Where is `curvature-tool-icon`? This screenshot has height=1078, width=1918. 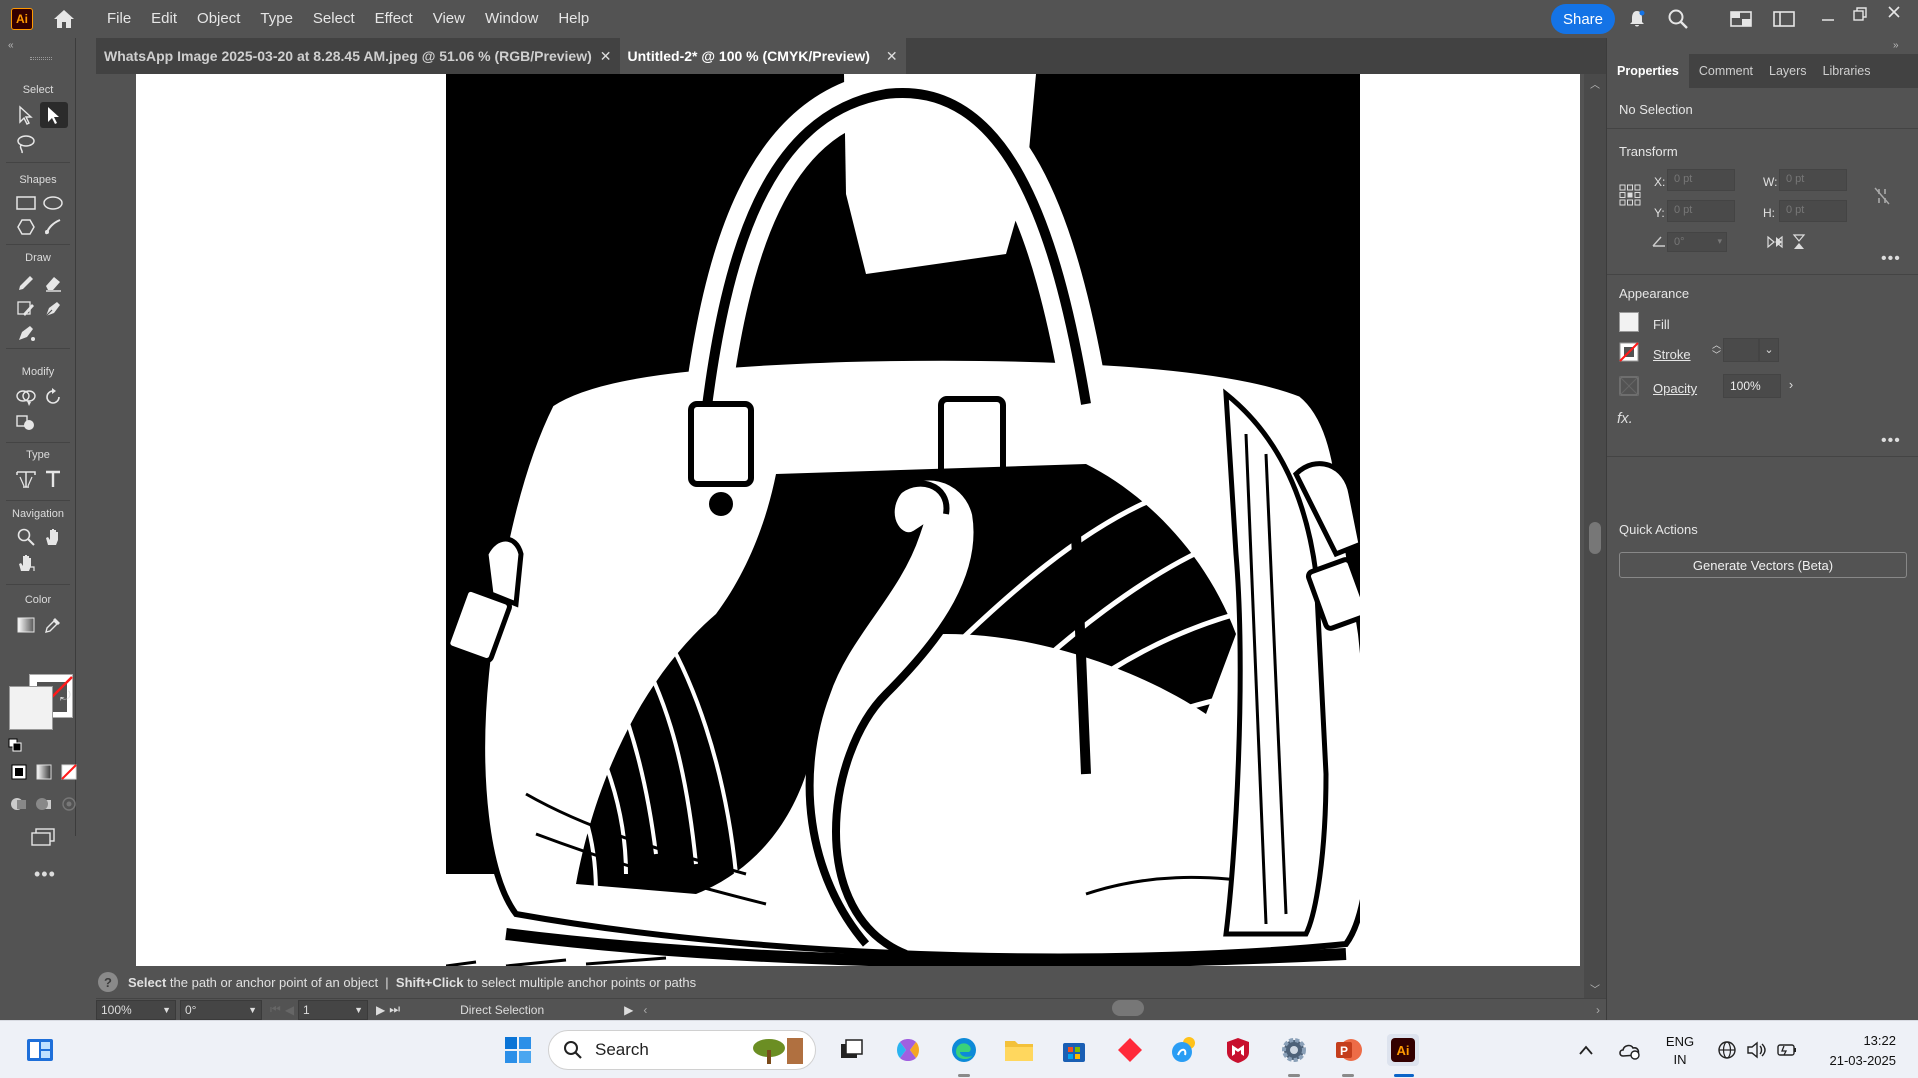
curvature-tool-icon is located at coordinates (26, 333).